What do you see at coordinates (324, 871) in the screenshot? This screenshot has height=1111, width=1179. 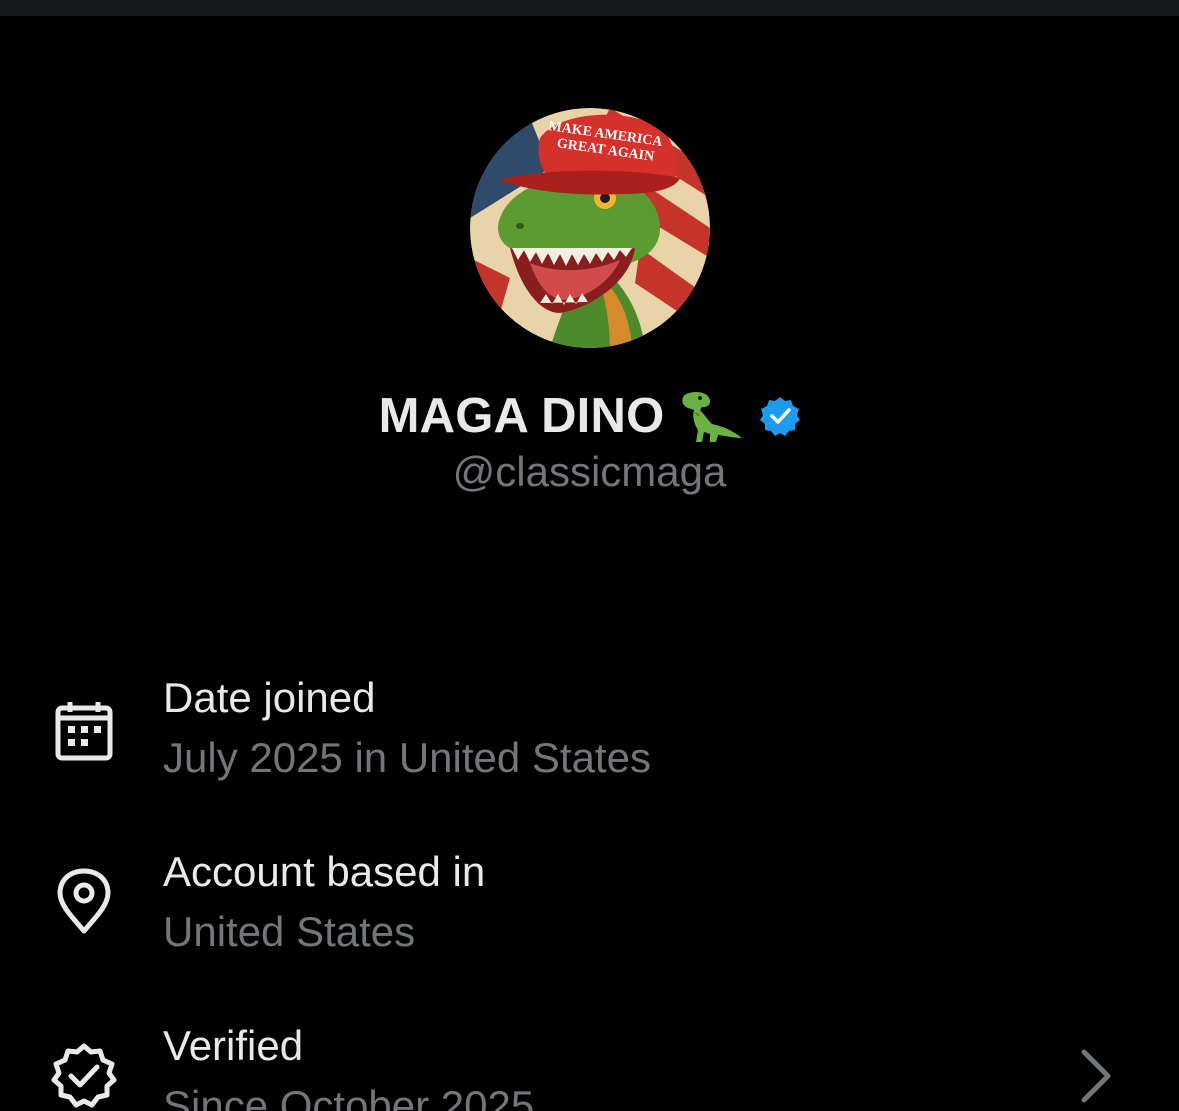 I see `account-based-title: Account based in` at bounding box center [324, 871].